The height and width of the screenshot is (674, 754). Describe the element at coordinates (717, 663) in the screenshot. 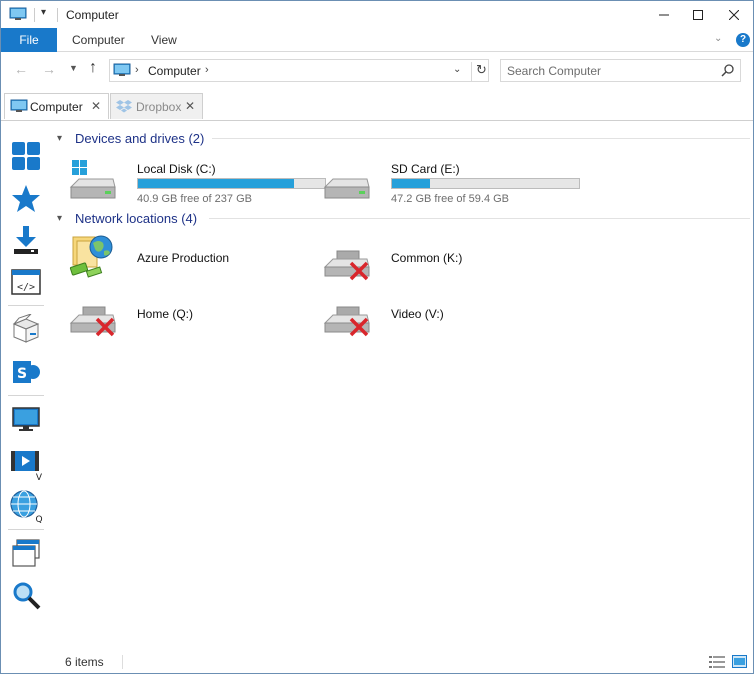

I see `details-view-icon` at that location.